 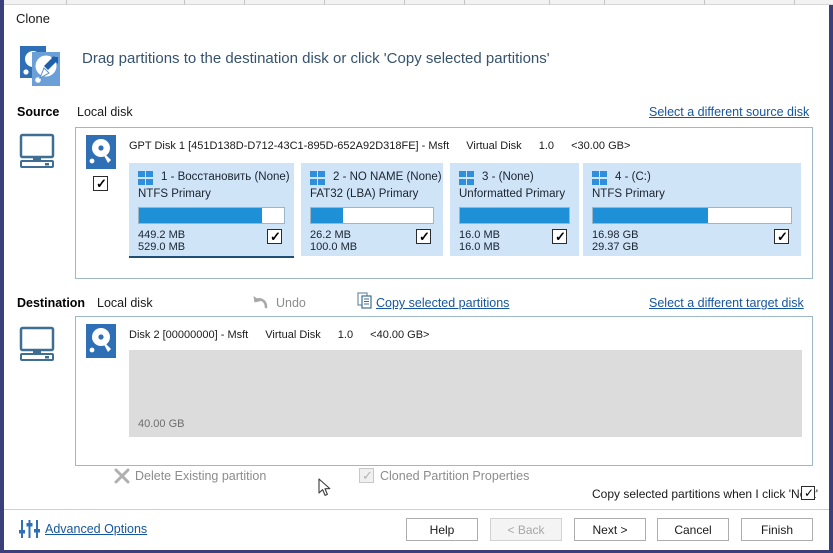 I want to click on undo-label: Undo, so click(x=291, y=303).